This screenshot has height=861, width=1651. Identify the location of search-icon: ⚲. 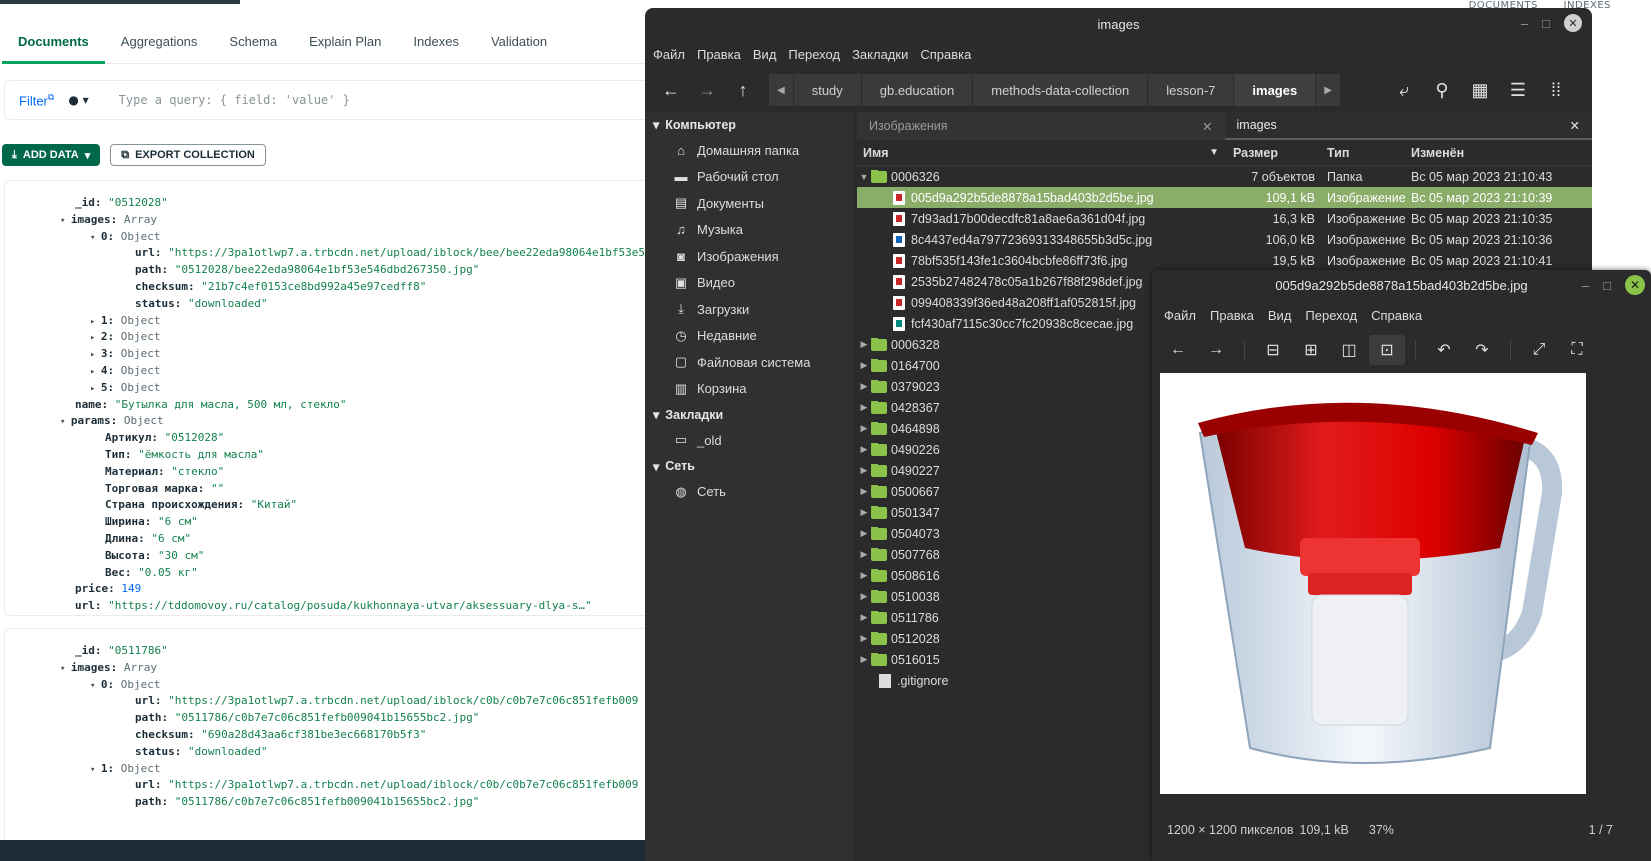
(1442, 90).